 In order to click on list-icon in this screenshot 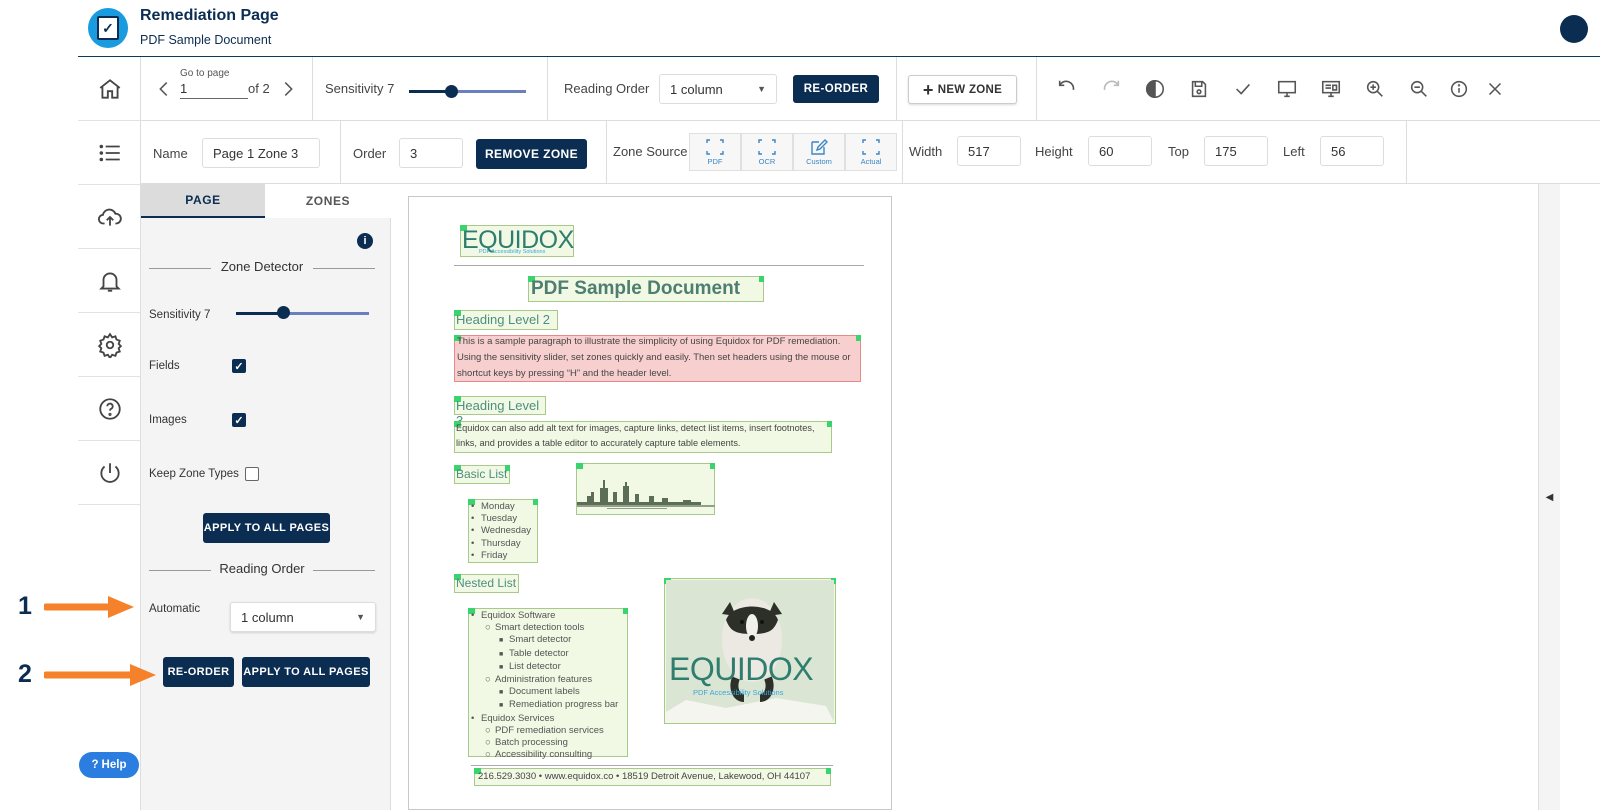, I will do `click(109, 153)`.